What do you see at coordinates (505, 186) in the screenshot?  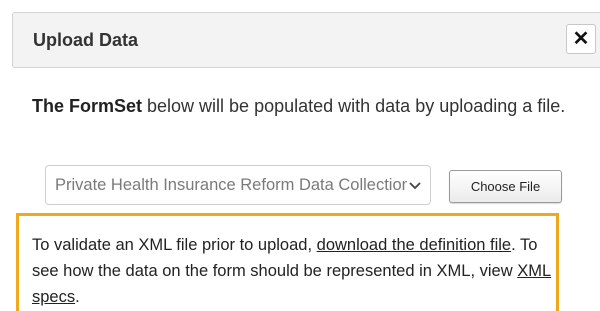 I see `choose-file-button: Choose File` at bounding box center [505, 186].